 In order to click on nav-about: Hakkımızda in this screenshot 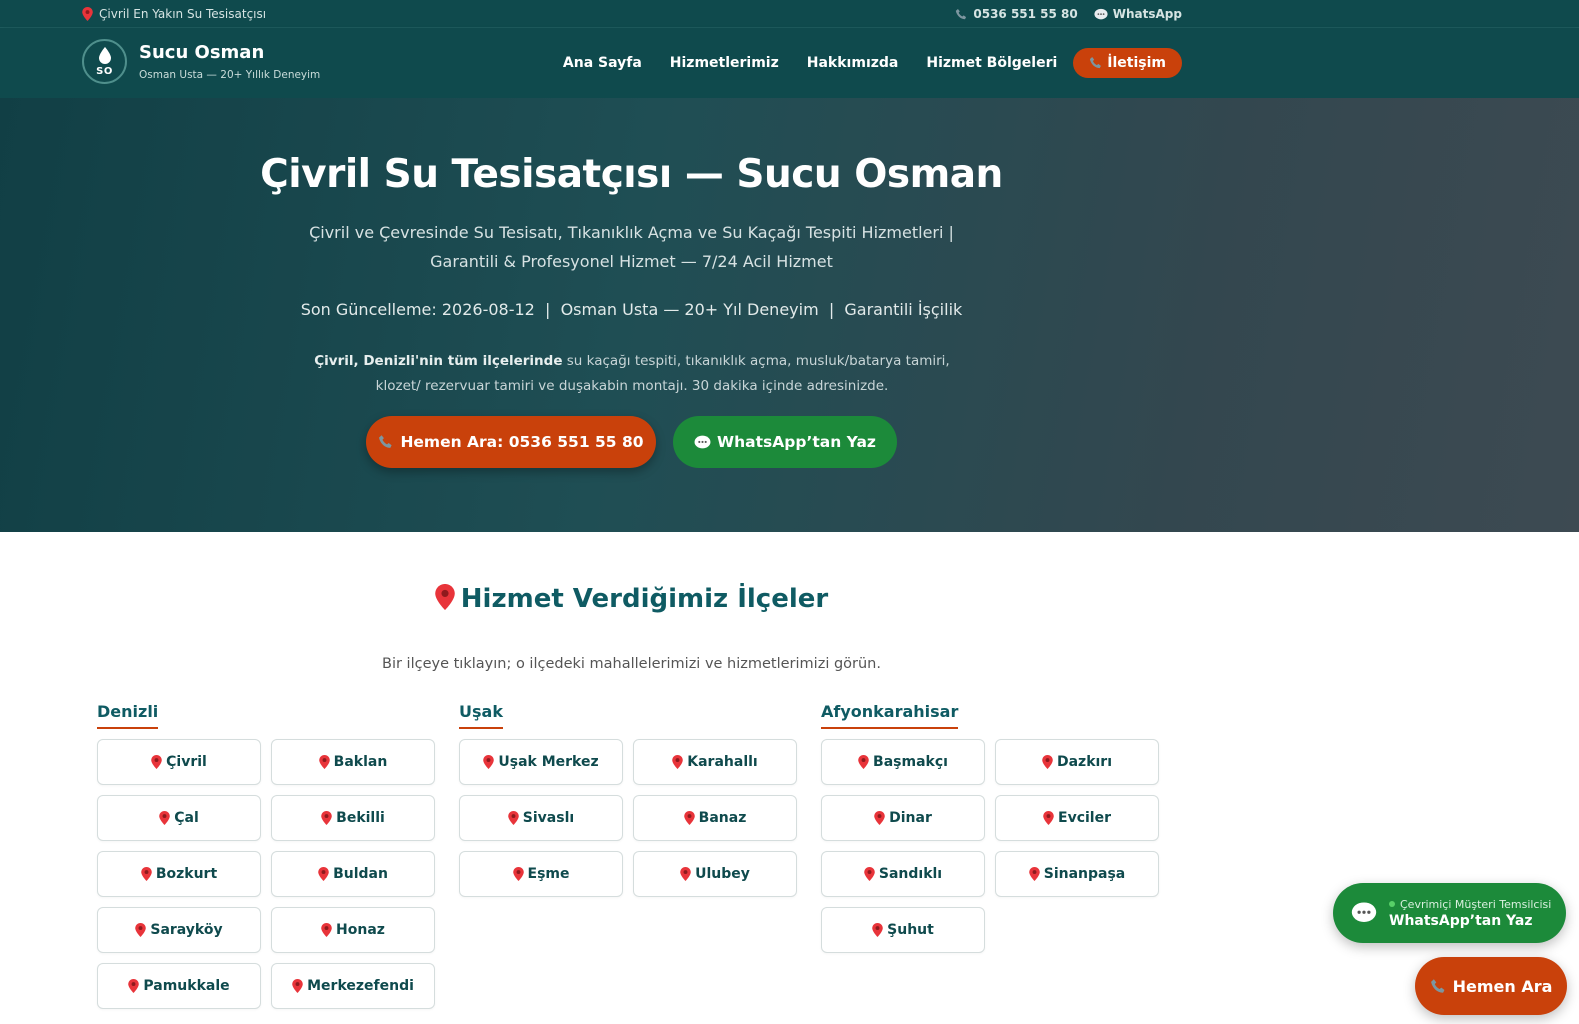, I will do `click(853, 63)`.